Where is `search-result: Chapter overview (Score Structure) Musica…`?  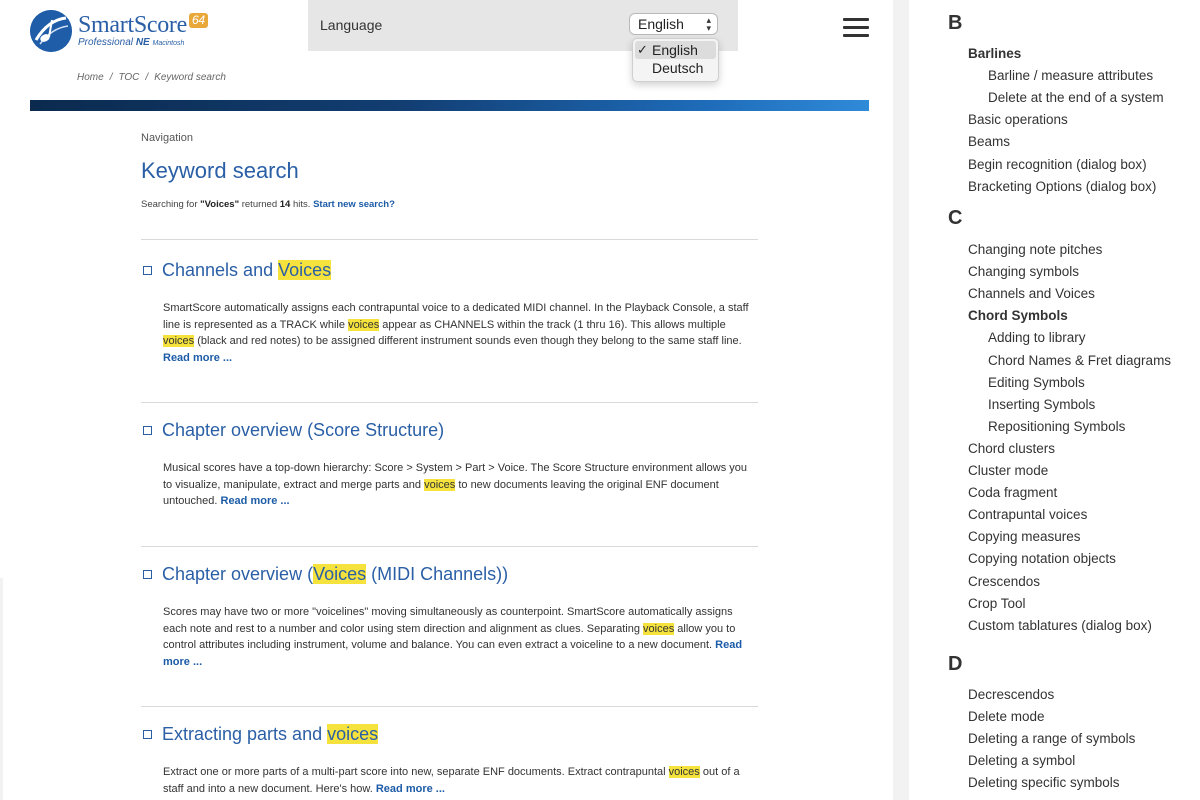
search-result: Chapter overview (Score Structure) Musica… is located at coordinates (449, 454).